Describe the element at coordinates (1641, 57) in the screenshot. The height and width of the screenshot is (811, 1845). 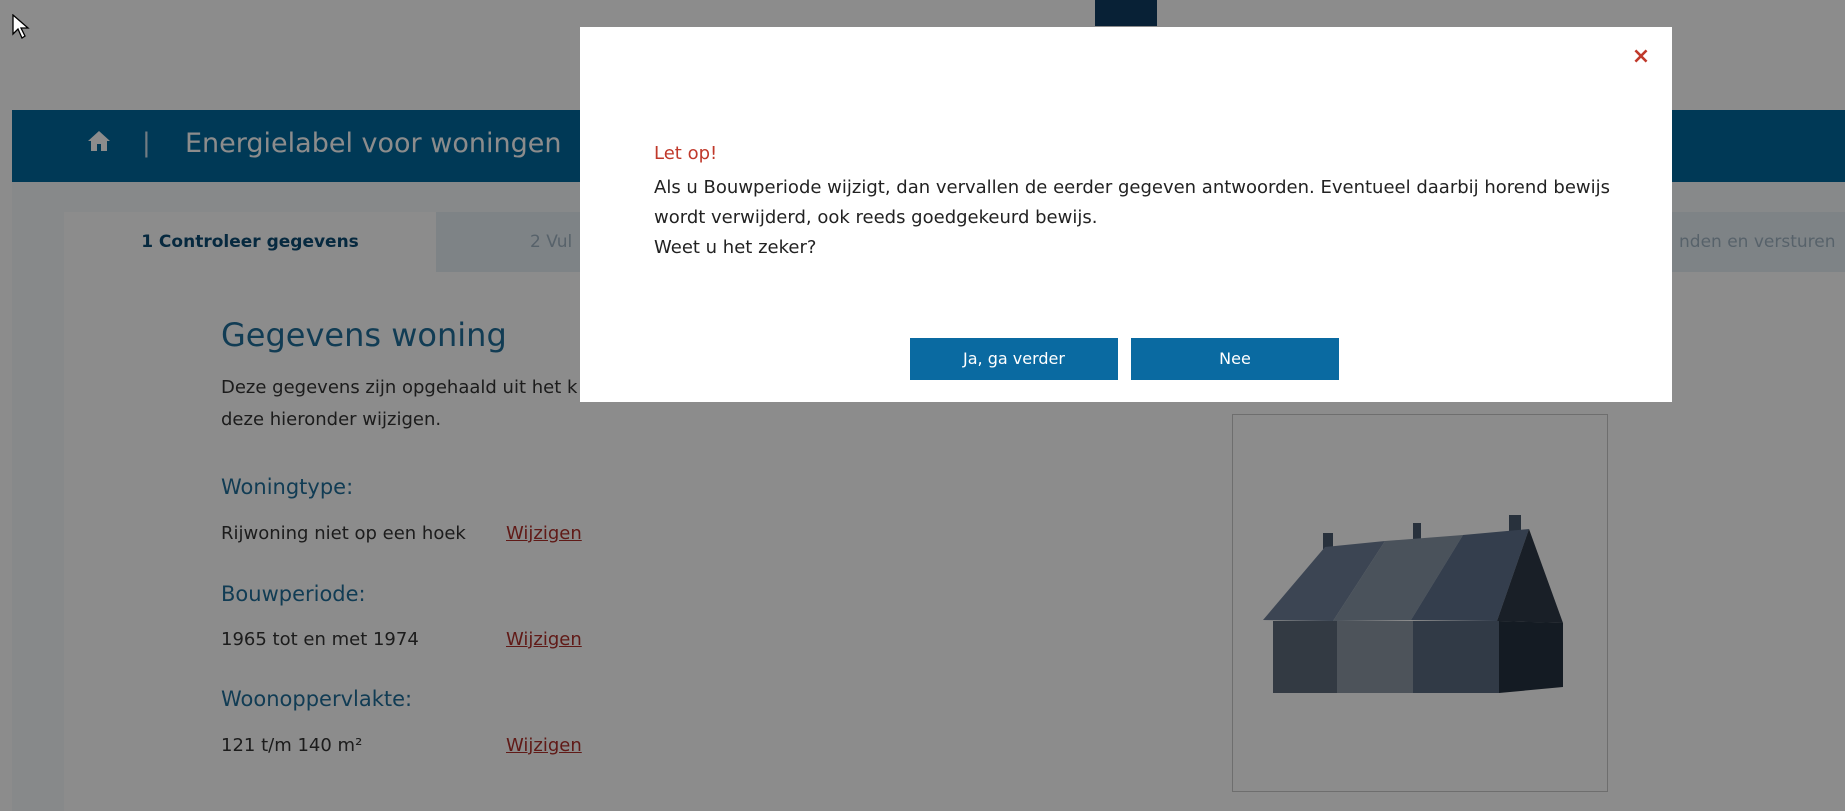
I see `close-icon: ×` at that location.